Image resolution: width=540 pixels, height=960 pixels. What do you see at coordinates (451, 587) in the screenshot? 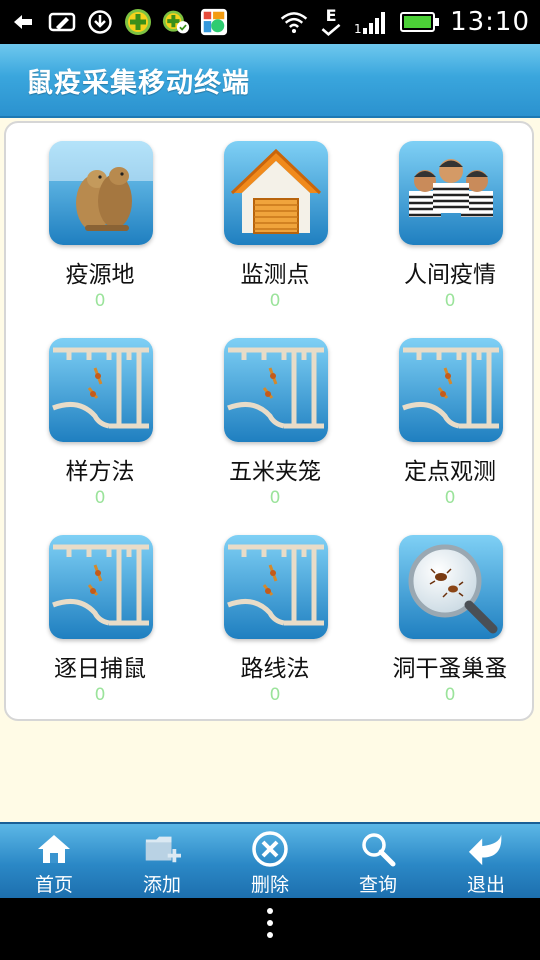
I see `magnifier-flea-icon` at bounding box center [451, 587].